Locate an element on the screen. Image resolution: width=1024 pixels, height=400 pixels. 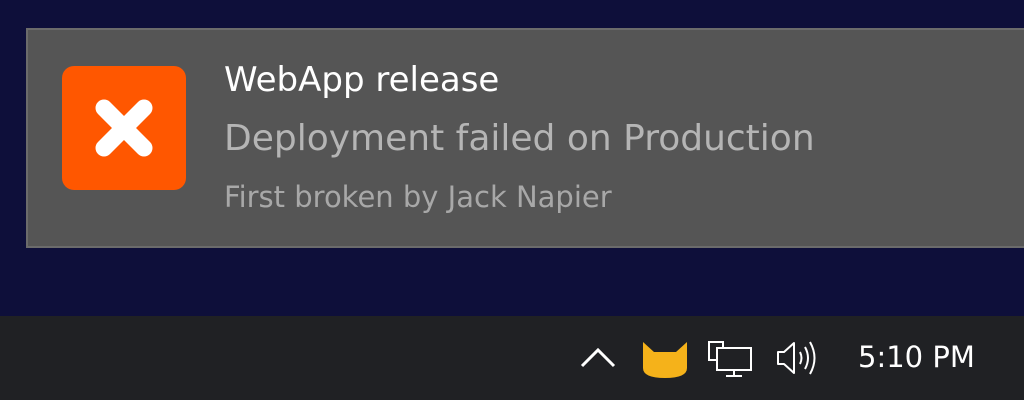
volume-button is located at coordinates (797, 358).